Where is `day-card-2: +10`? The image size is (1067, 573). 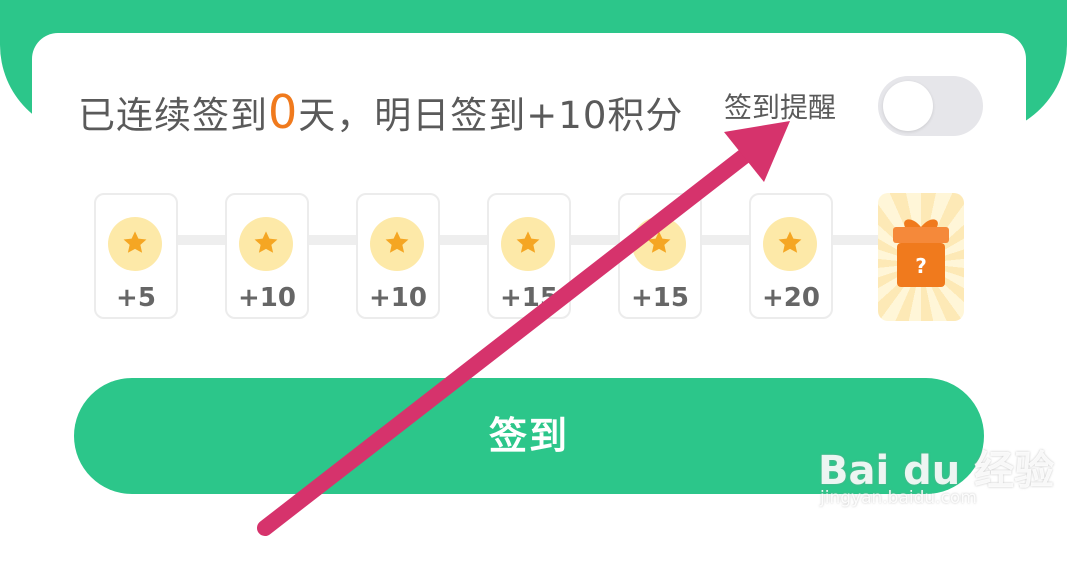
day-card-2: +10 is located at coordinates (267, 256).